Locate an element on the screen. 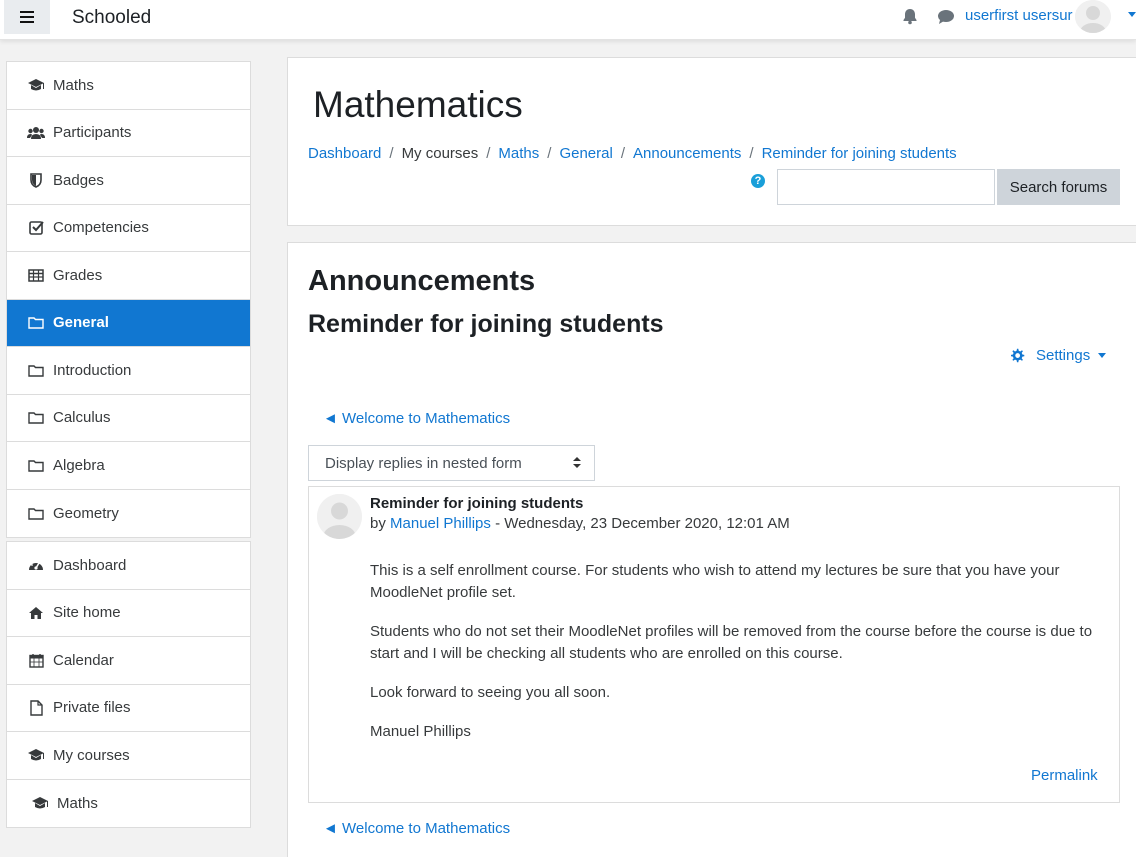  sidebar-item-label: Competencies is located at coordinates (101, 228).